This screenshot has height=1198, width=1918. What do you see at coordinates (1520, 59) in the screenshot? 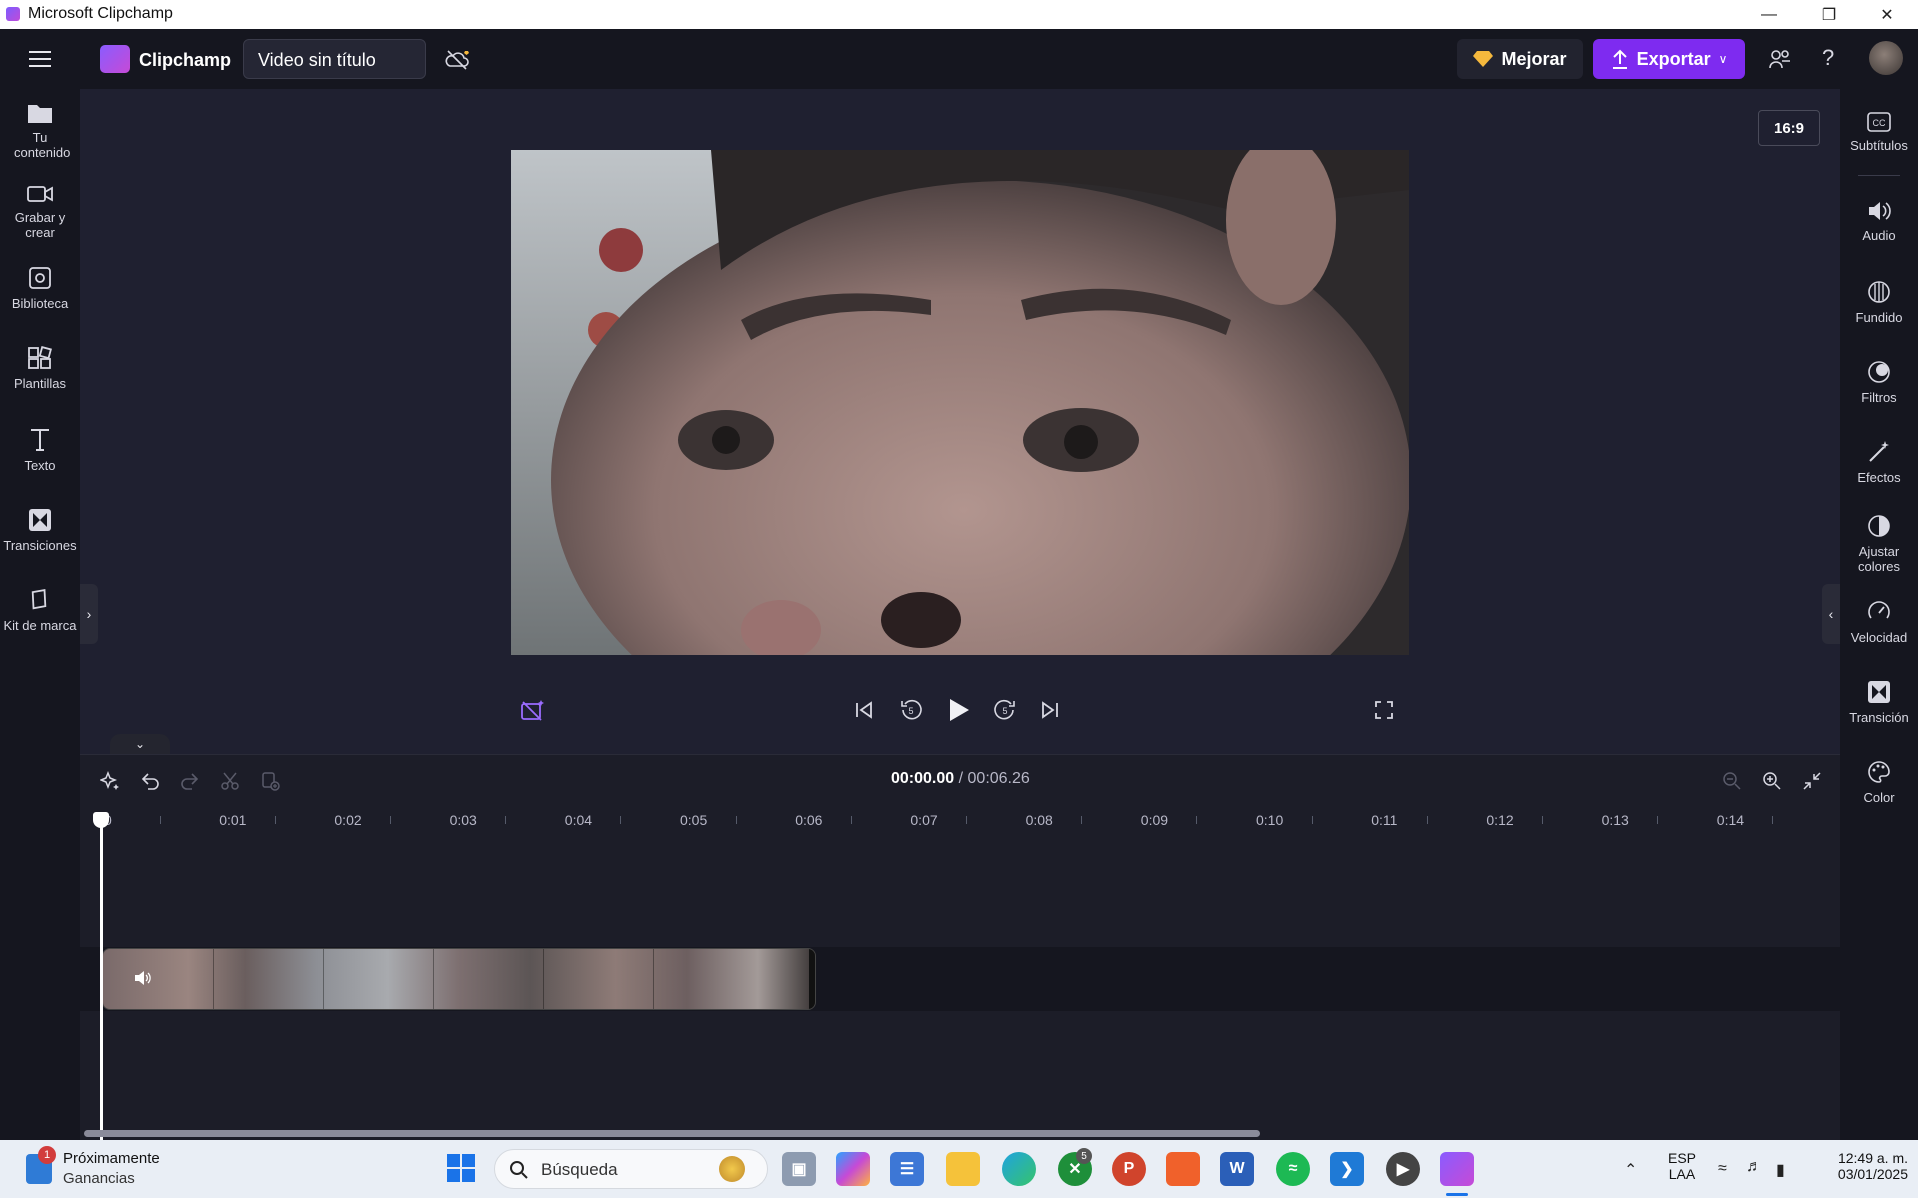
I see `upgrade-button: Mejorar` at bounding box center [1520, 59].